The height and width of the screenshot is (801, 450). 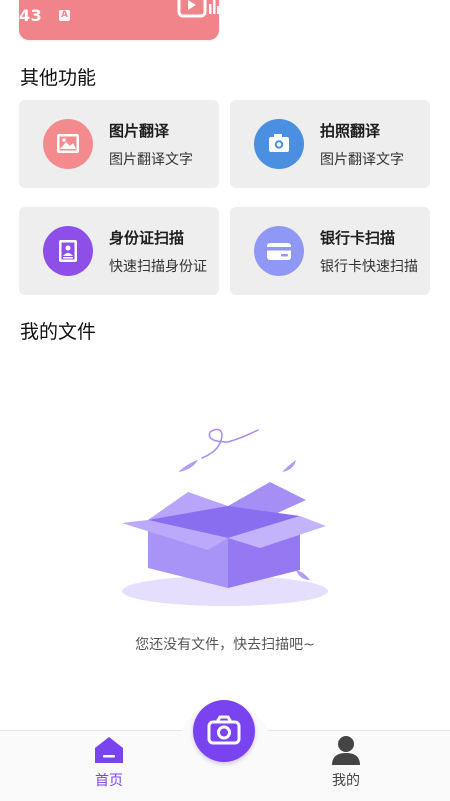 I want to click on top-banner: 43 A, so click(x=119, y=20).